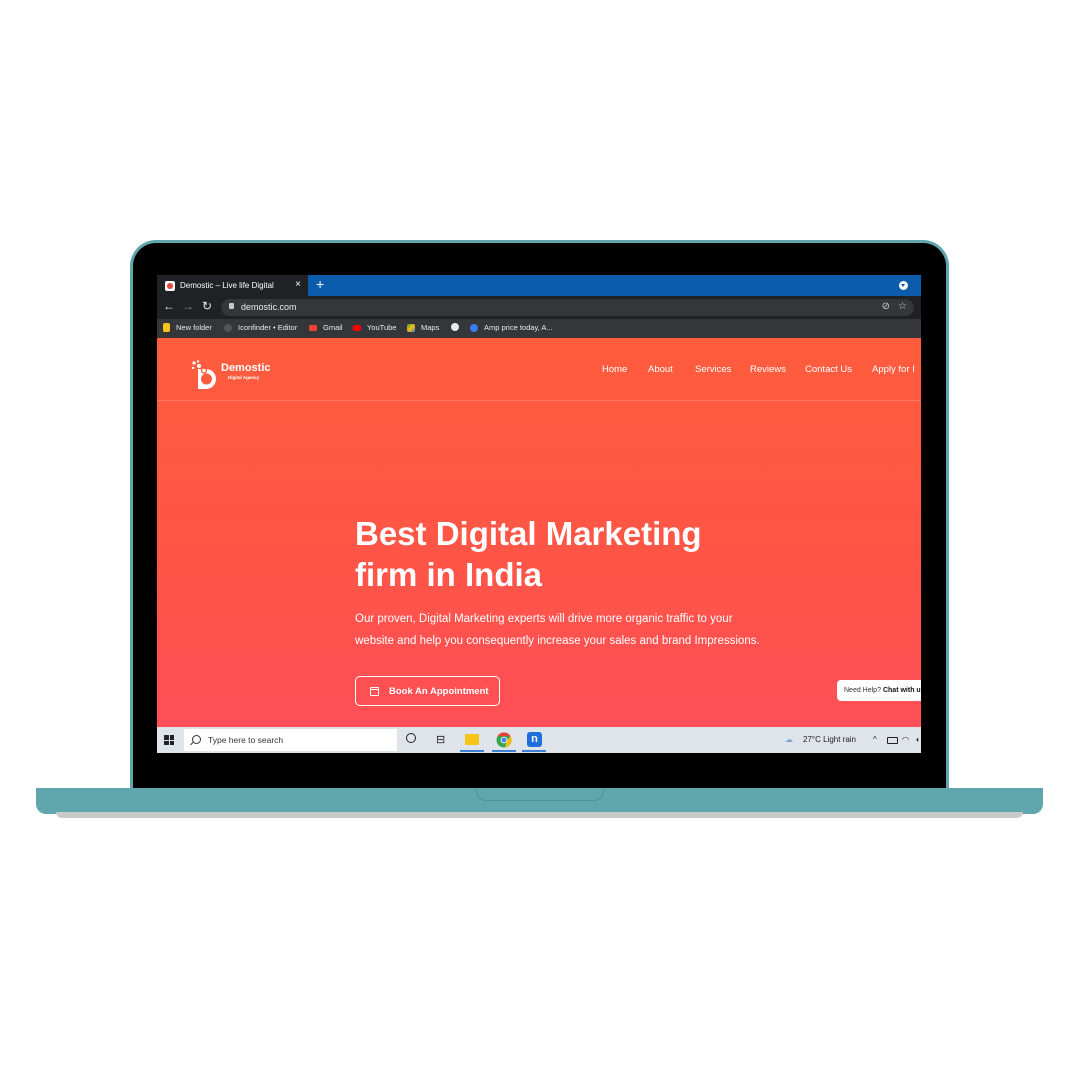  I want to click on bookmark-globe, so click(455, 327).